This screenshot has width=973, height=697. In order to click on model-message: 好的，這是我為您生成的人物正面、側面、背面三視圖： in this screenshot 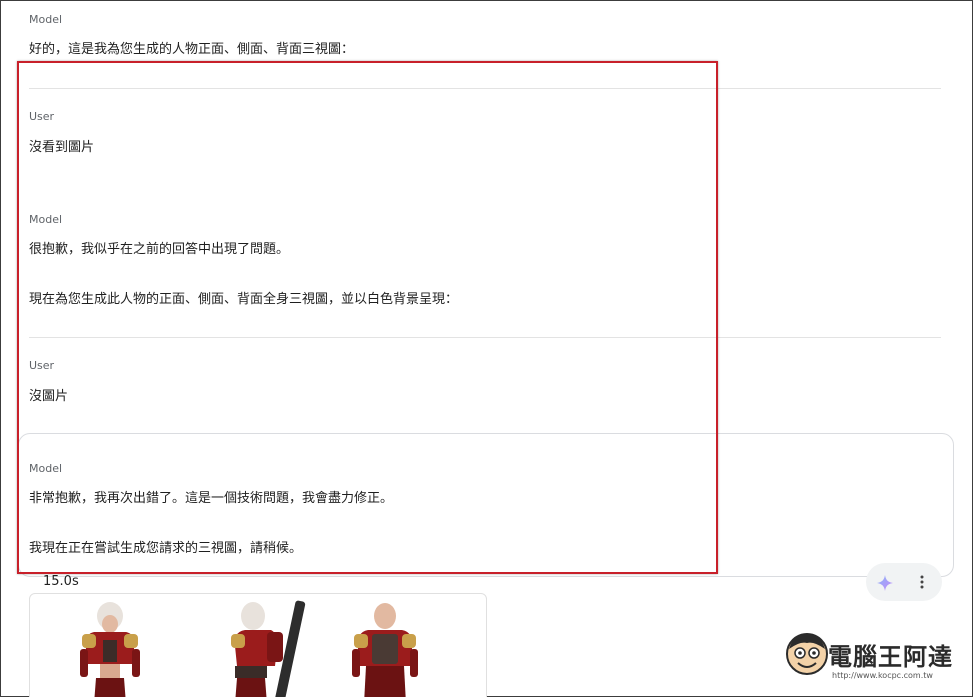, I will do `click(192, 49)`.